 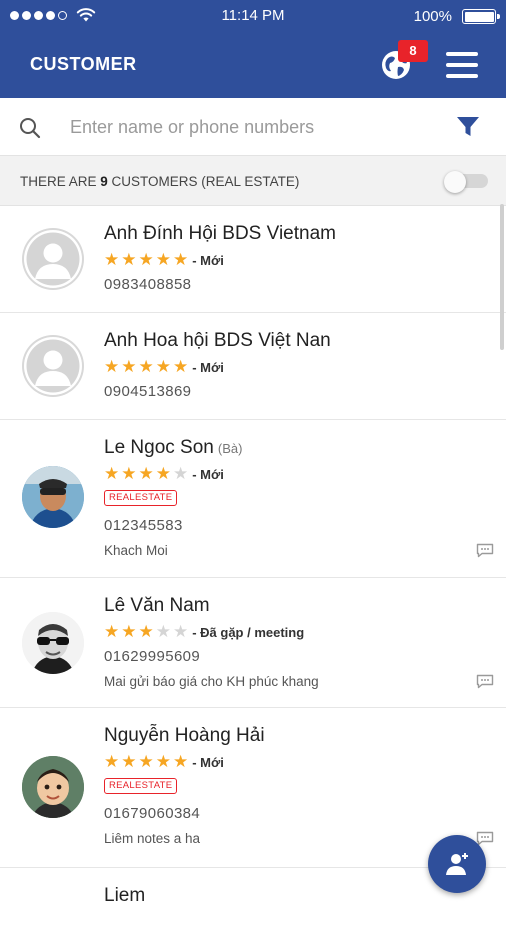 What do you see at coordinates (502, 277) in the screenshot?
I see `scrollbar` at bounding box center [502, 277].